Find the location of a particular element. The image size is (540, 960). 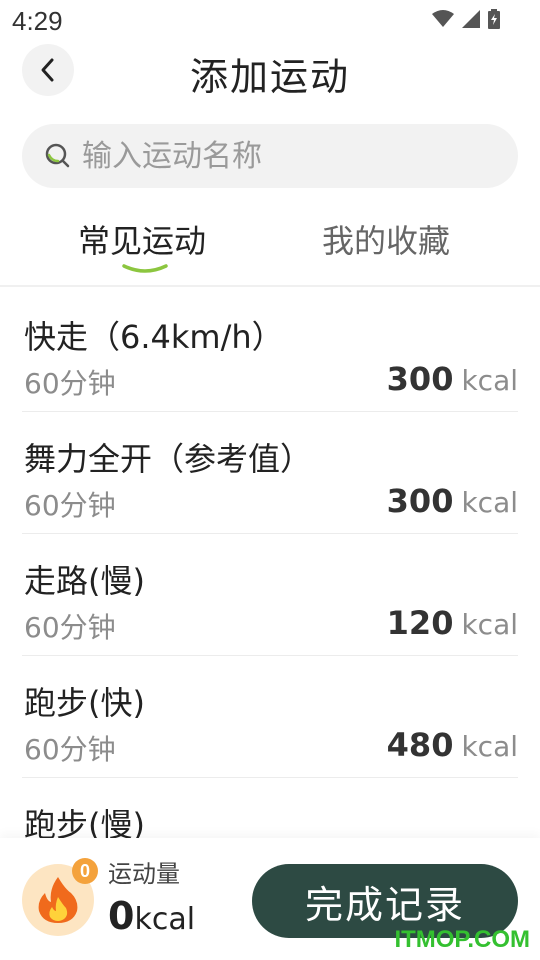

status-time: 4:29 is located at coordinates (37, 21).